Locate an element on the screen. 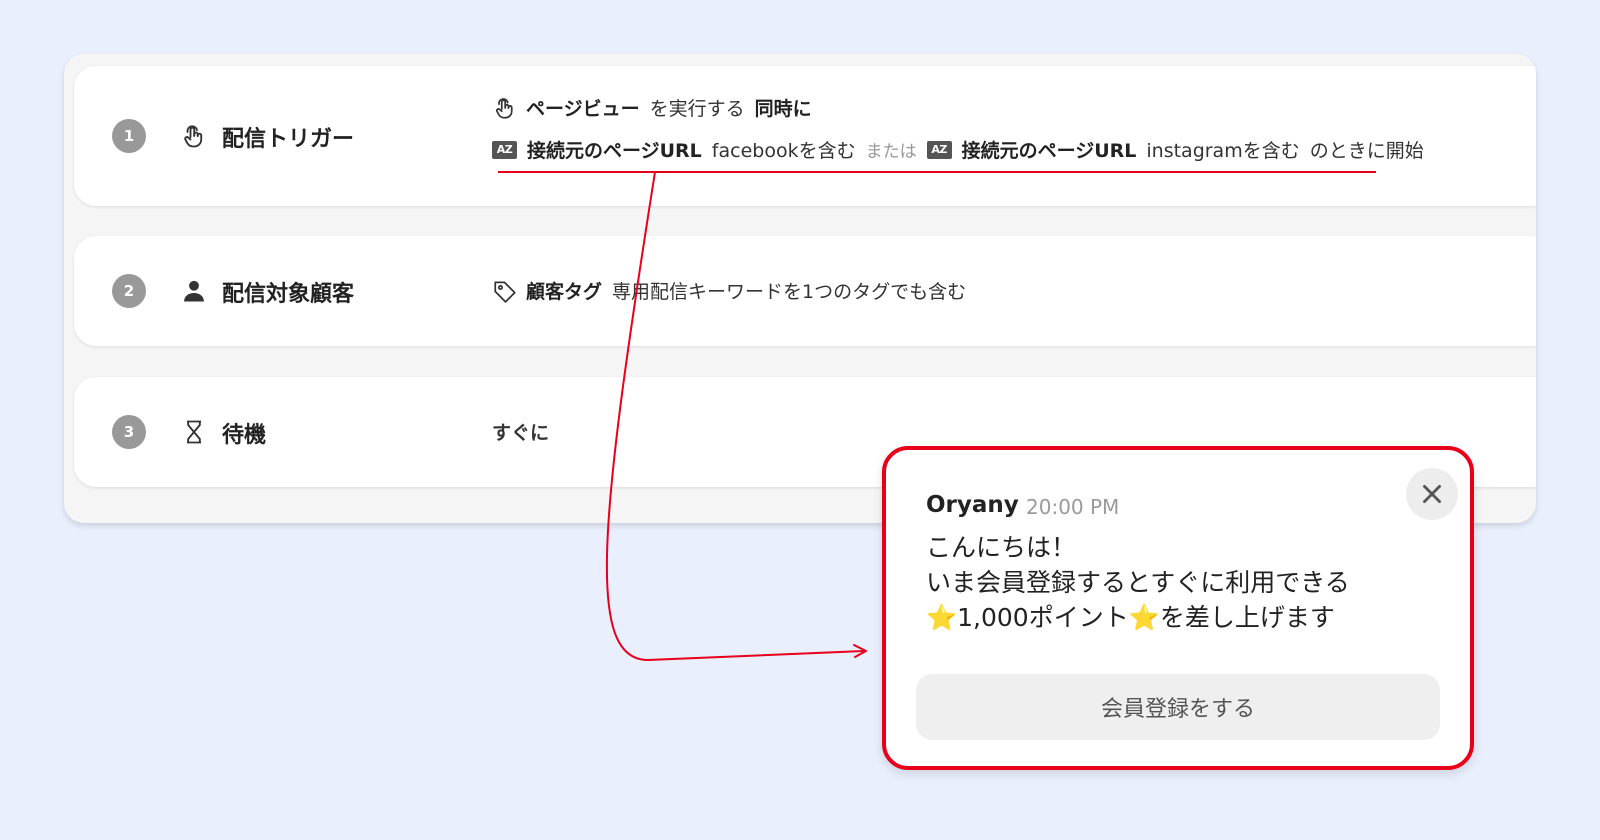 Image resolution: width=1600 pixels, height=840 pixels. trigger-event-line: ページビュー を実行する 同時に is located at coordinates (652, 107).